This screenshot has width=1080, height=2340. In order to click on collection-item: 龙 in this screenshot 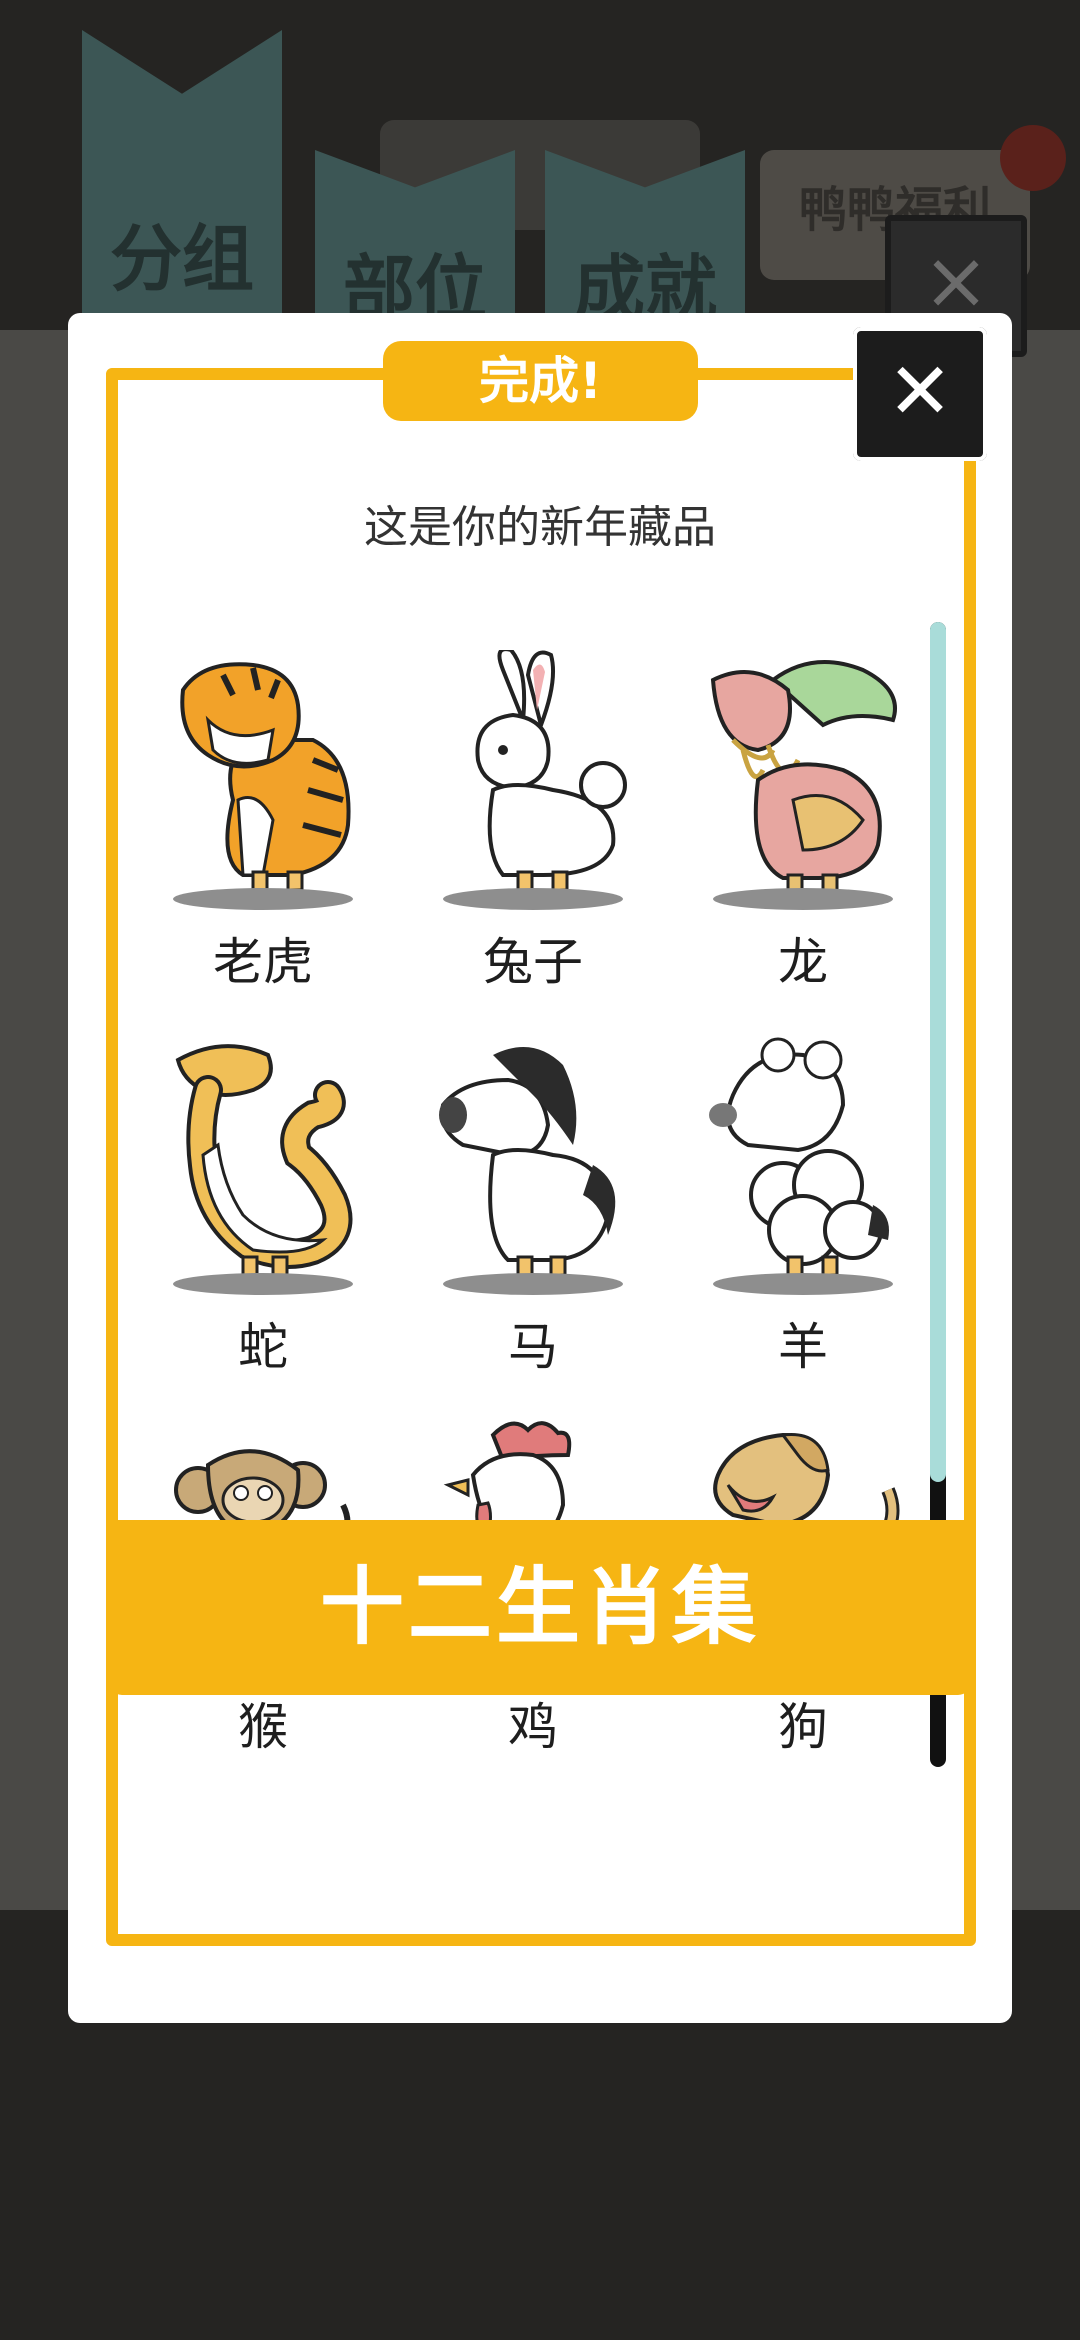, I will do `click(803, 830)`.